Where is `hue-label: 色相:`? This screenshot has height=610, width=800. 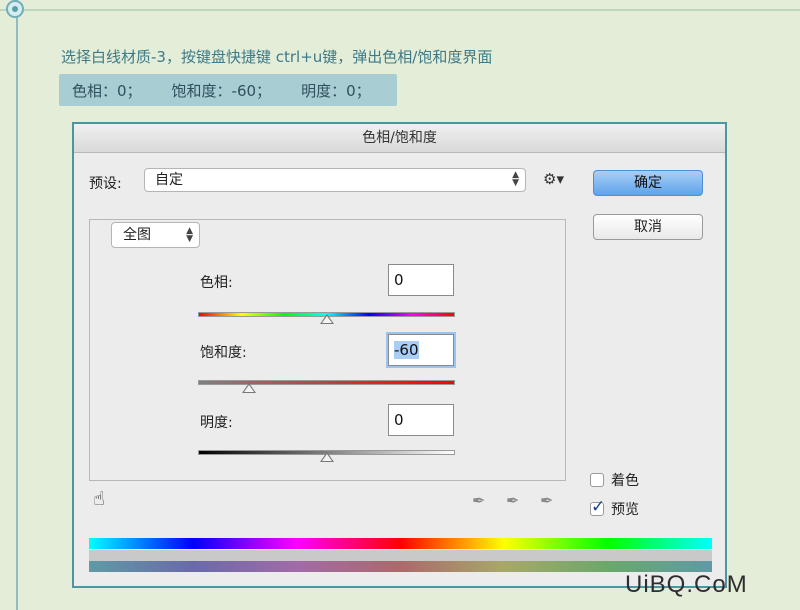 hue-label: 色相: is located at coordinates (216, 283).